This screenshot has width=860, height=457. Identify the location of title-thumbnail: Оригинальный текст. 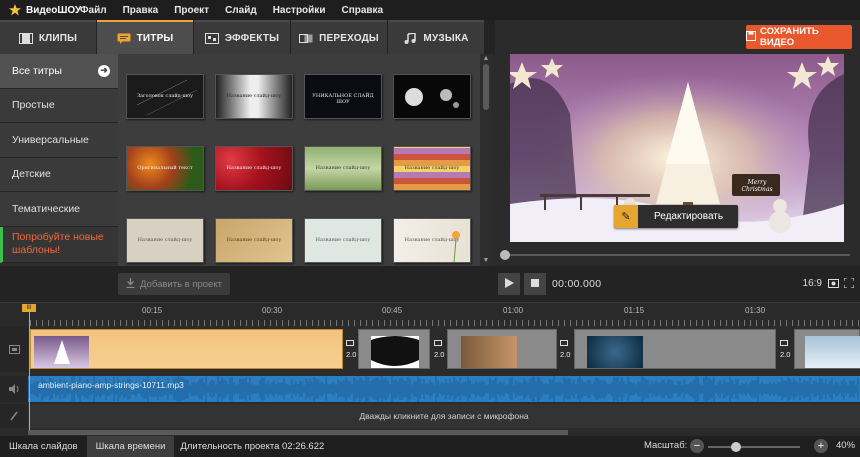
(165, 168).